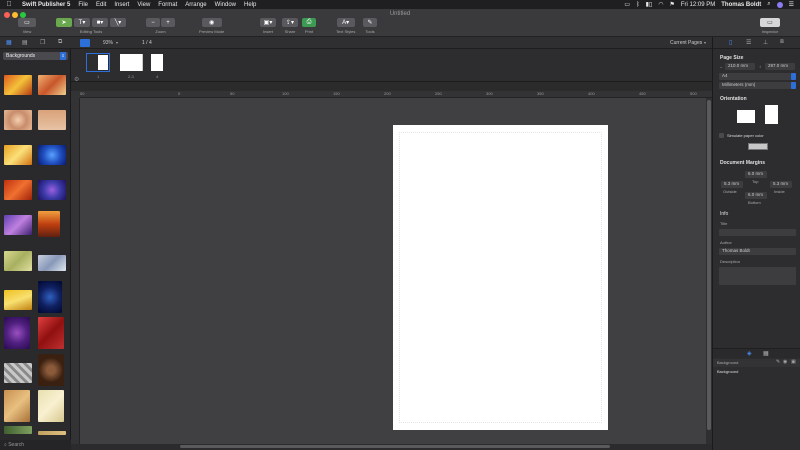 This screenshot has width=800, height=450. Describe the element at coordinates (779, 4) in the screenshot. I see `siri-icon` at that location.